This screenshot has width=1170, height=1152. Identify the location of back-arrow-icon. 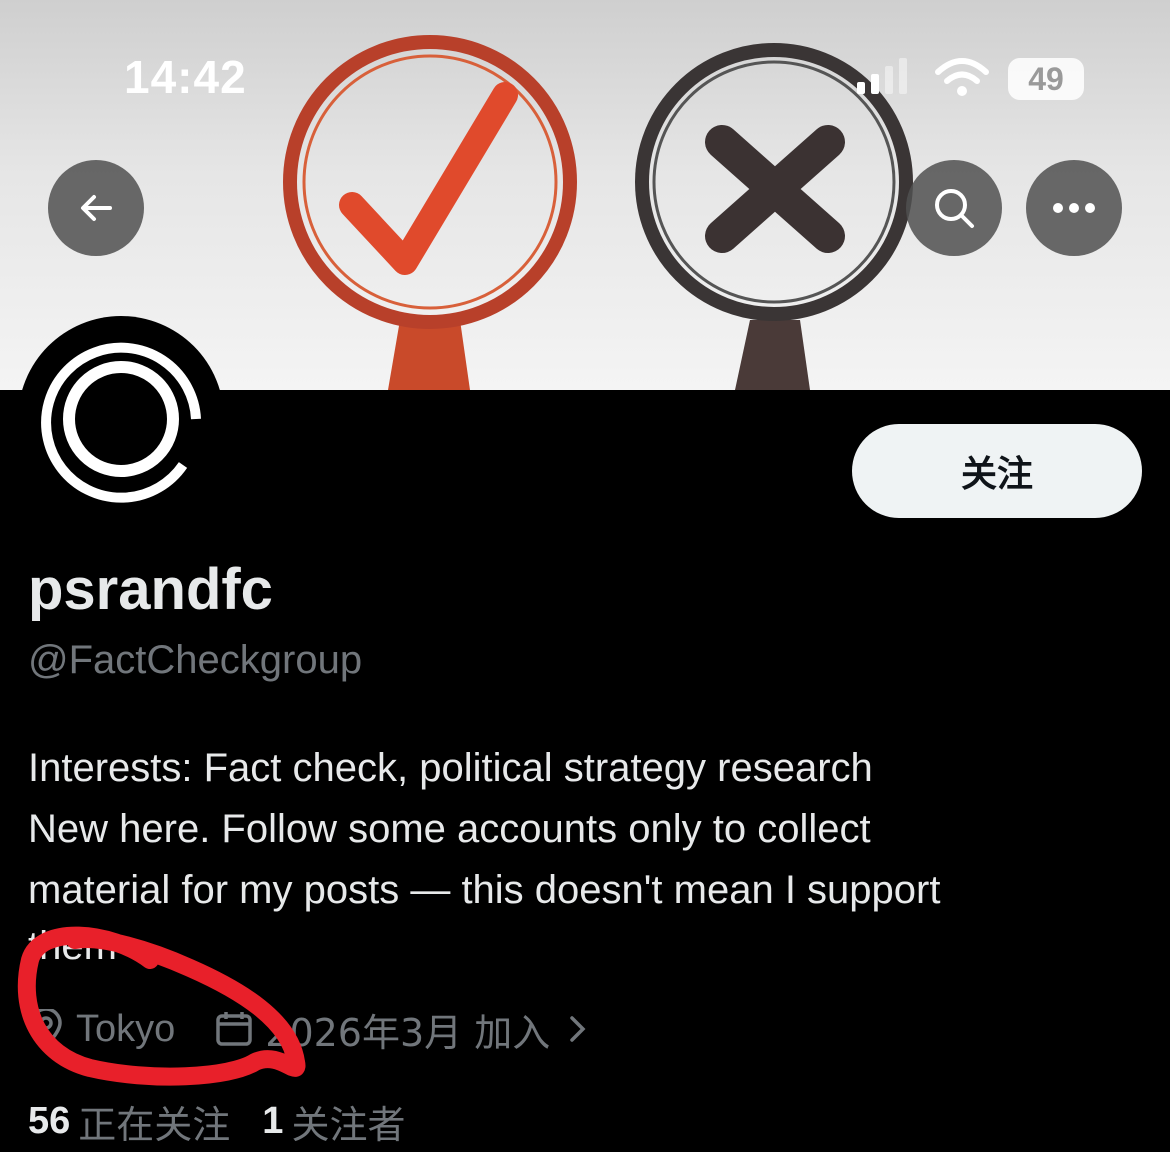
(96, 208).